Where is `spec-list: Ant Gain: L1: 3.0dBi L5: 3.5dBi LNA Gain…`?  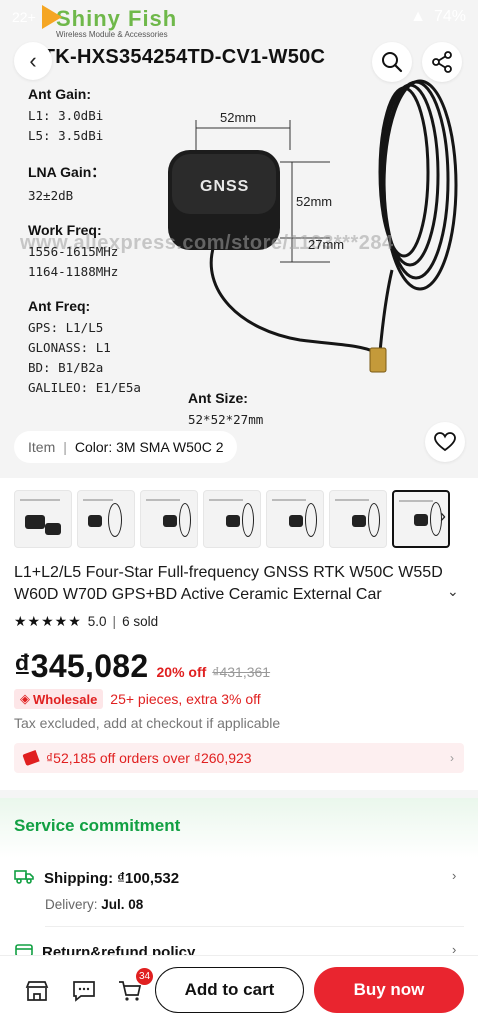
spec-list: Ant Gain: L1: 3.0dBi L5: 3.5dBi LNA Gain… is located at coordinates (115, 250).